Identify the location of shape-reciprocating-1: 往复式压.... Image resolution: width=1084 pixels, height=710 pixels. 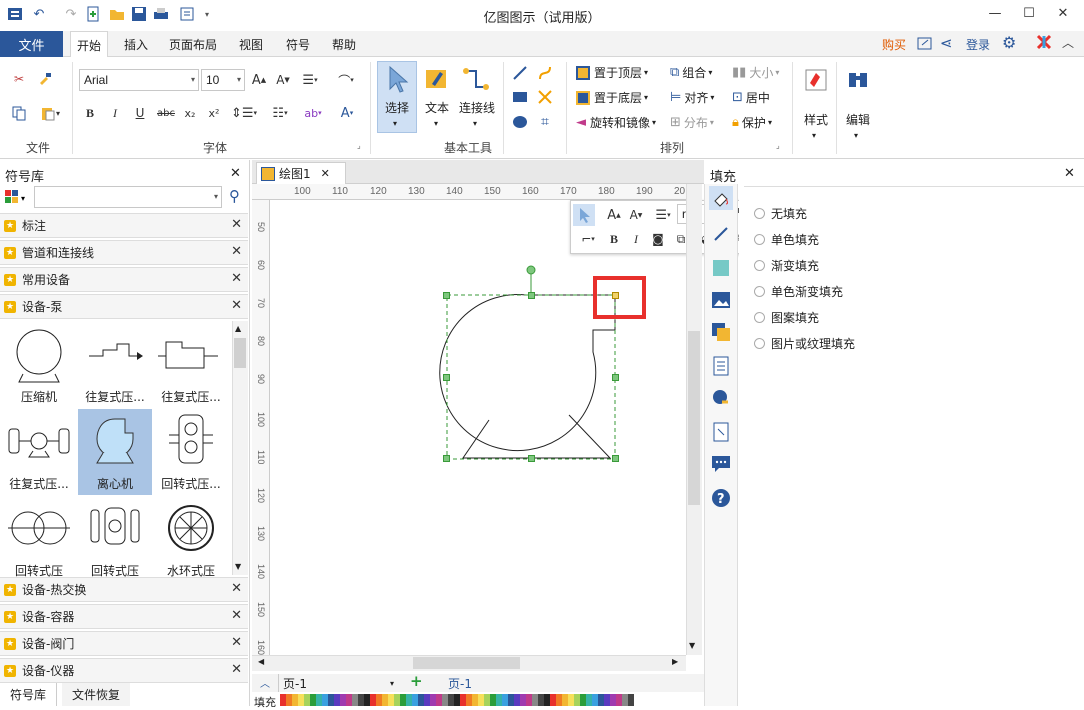
(115, 367).